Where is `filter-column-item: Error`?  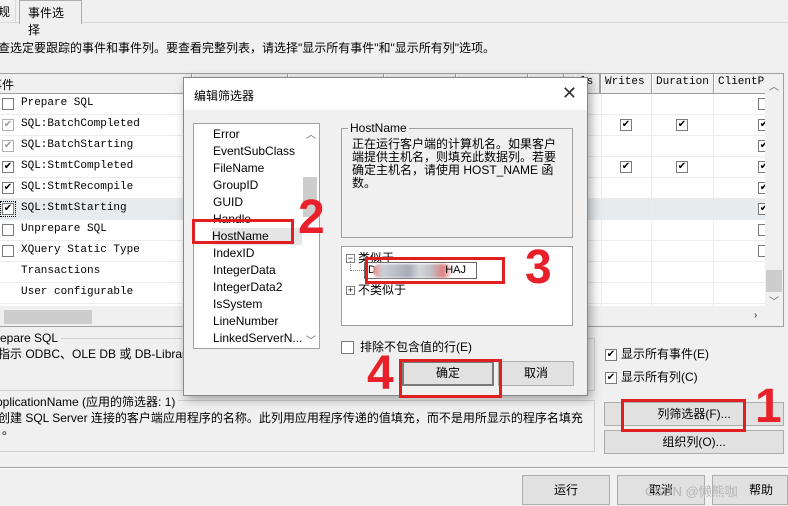 filter-column-item: Error is located at coordinates (258, 134).